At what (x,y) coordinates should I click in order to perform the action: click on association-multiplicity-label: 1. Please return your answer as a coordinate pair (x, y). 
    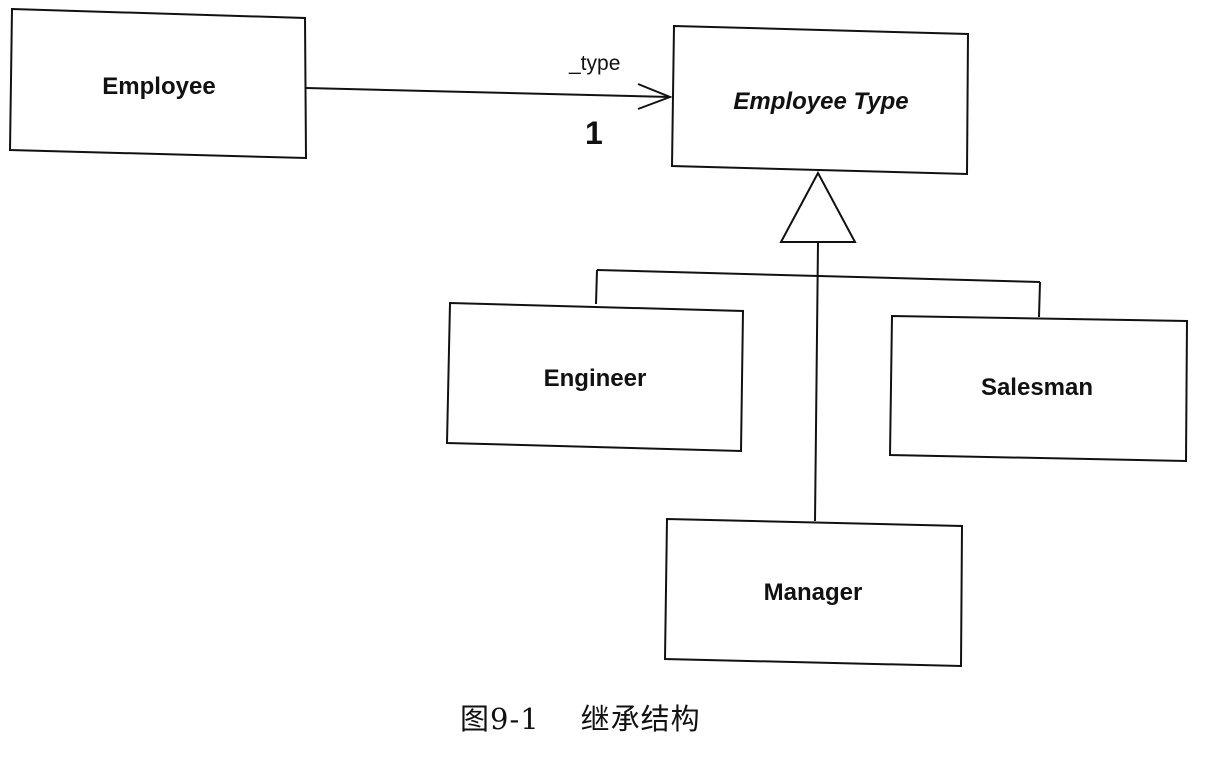
    Looking at the image, I should click on (594, 133).